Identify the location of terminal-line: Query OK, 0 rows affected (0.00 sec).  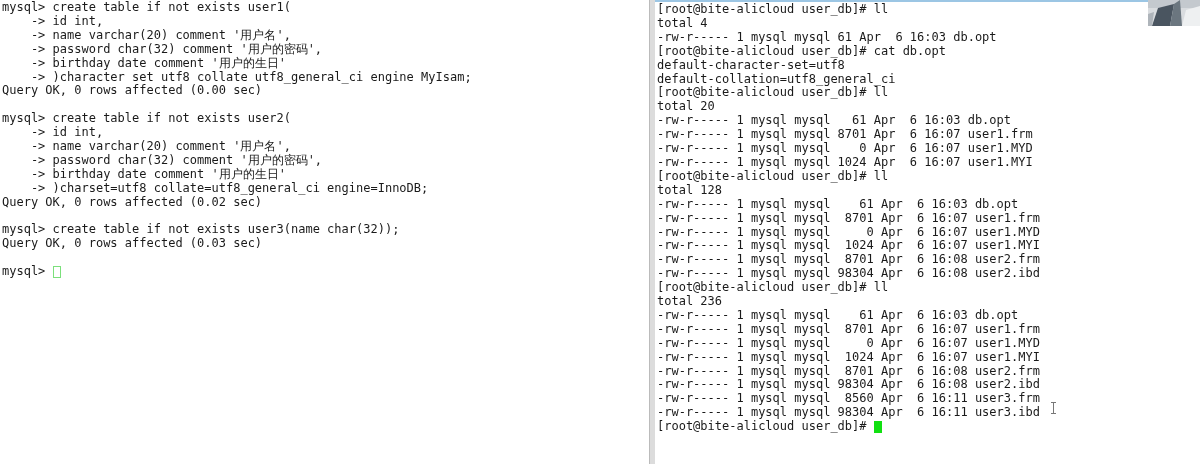
(132, 91).